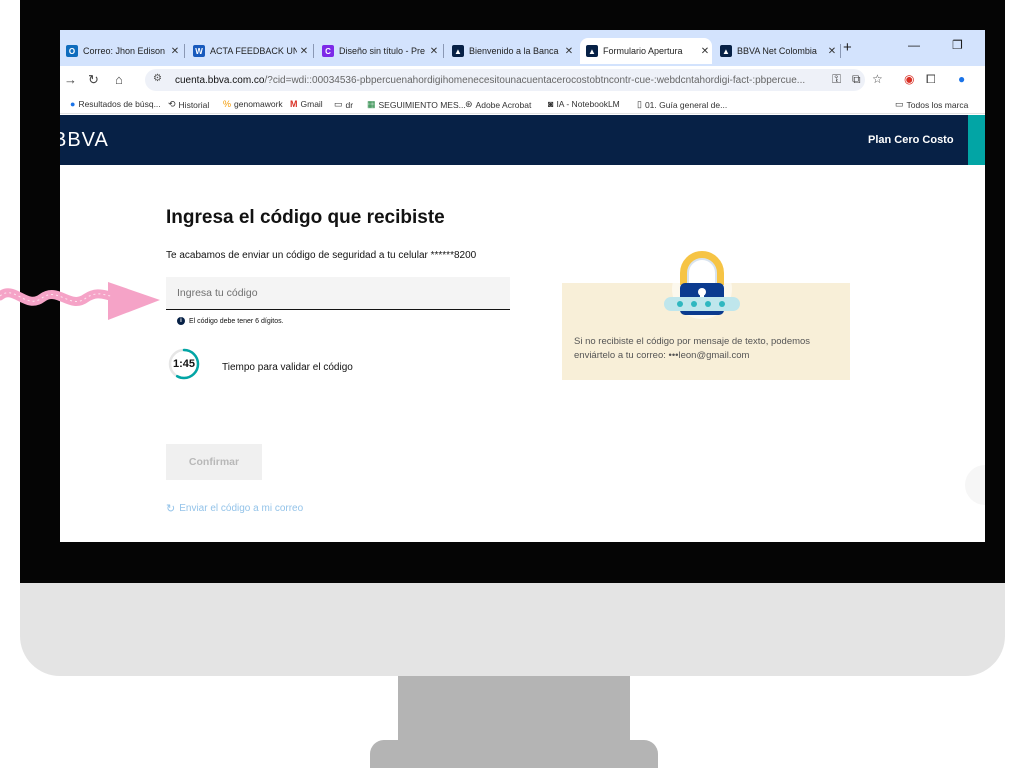  What do you see at coordinates (287, 367) in the screenshot?
I see `timer-label: Tiempo para validar el código` at bounding box center [287, 367].